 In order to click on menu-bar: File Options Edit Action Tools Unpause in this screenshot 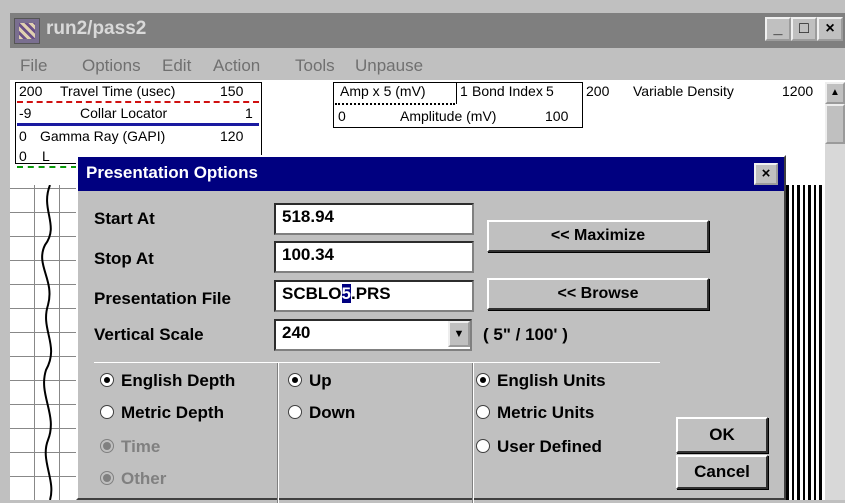, I will do `click(427, 65)`.